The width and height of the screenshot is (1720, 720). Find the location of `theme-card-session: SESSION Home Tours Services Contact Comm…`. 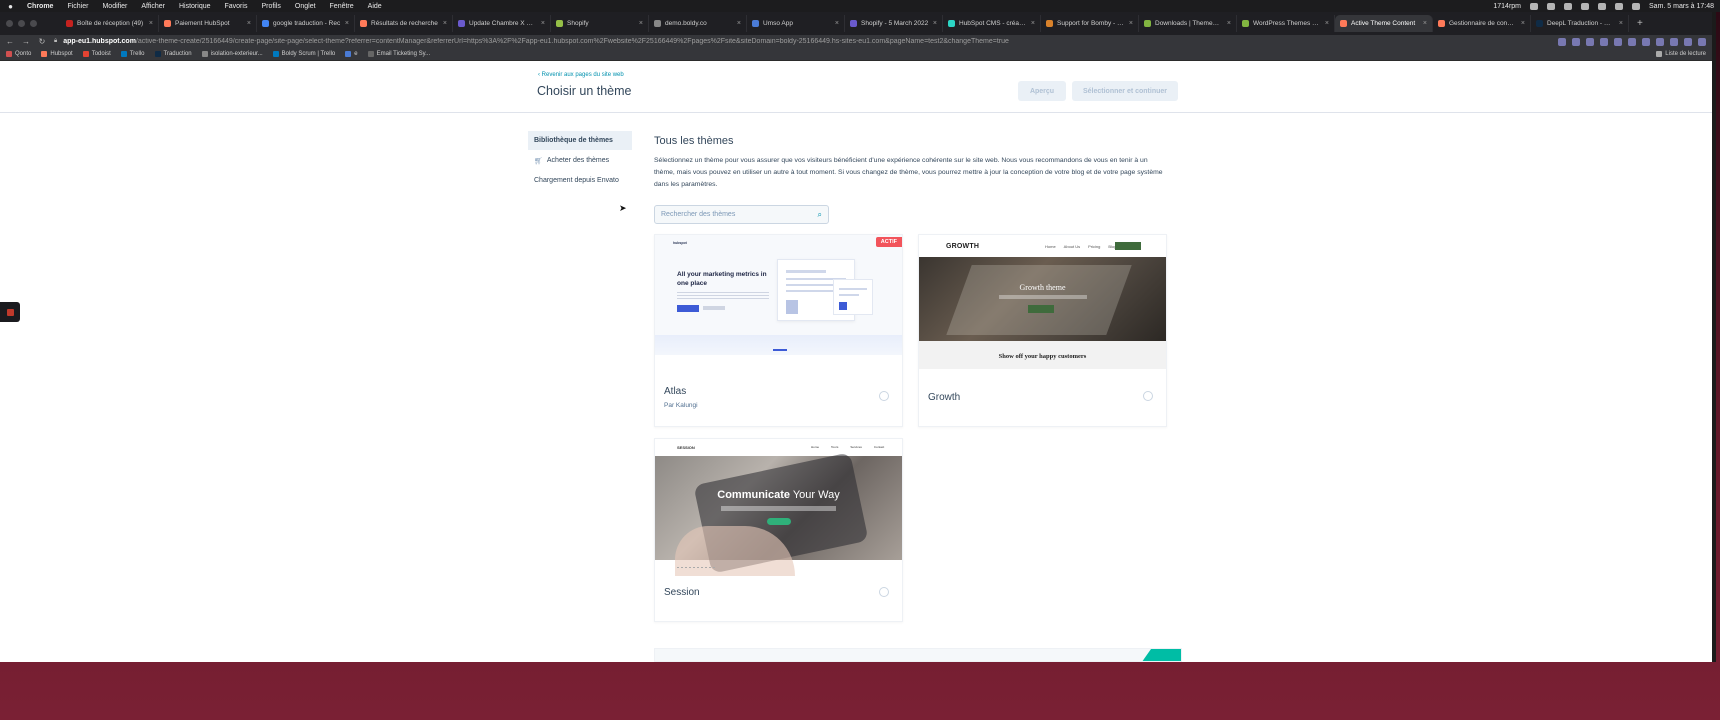

theme-card-session: SESSION Home Tours Services Contact Comm… is located at coordinates (778, 530).